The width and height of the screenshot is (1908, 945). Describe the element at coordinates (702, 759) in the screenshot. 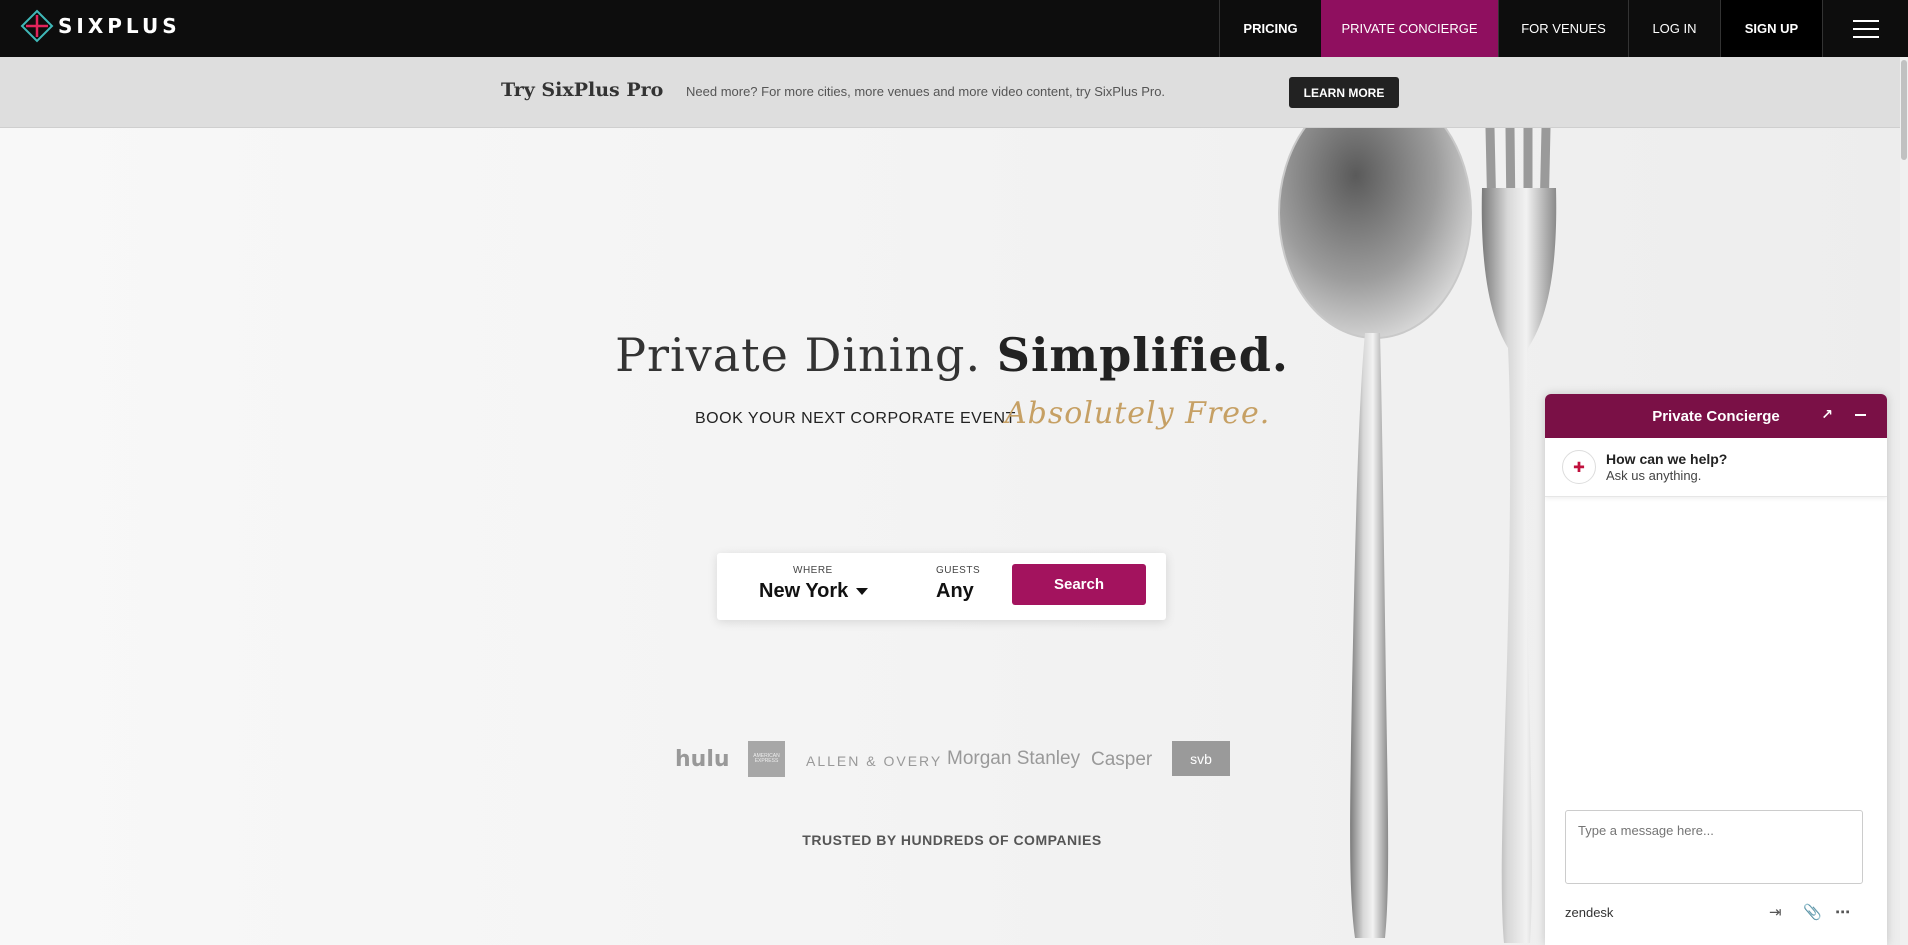

I see `hulu-logo: hulu` at that location.